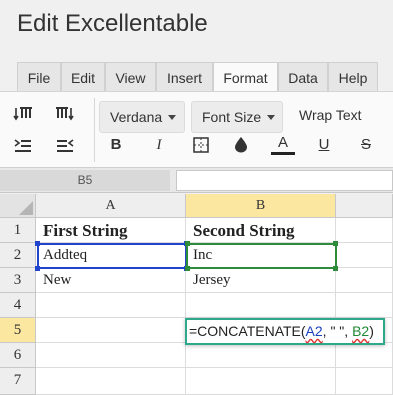 Image resolution: width=393 pixels, height=395 pixels. Describe the element at coordinates (65, 115) in the screenshot. I see `insert-row-below-icon` at that location.